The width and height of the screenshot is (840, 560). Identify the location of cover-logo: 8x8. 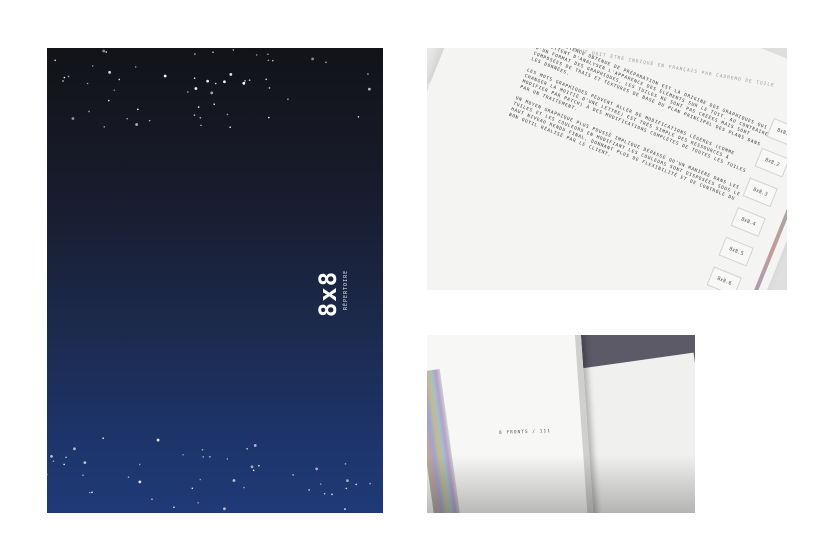
(328, 294).